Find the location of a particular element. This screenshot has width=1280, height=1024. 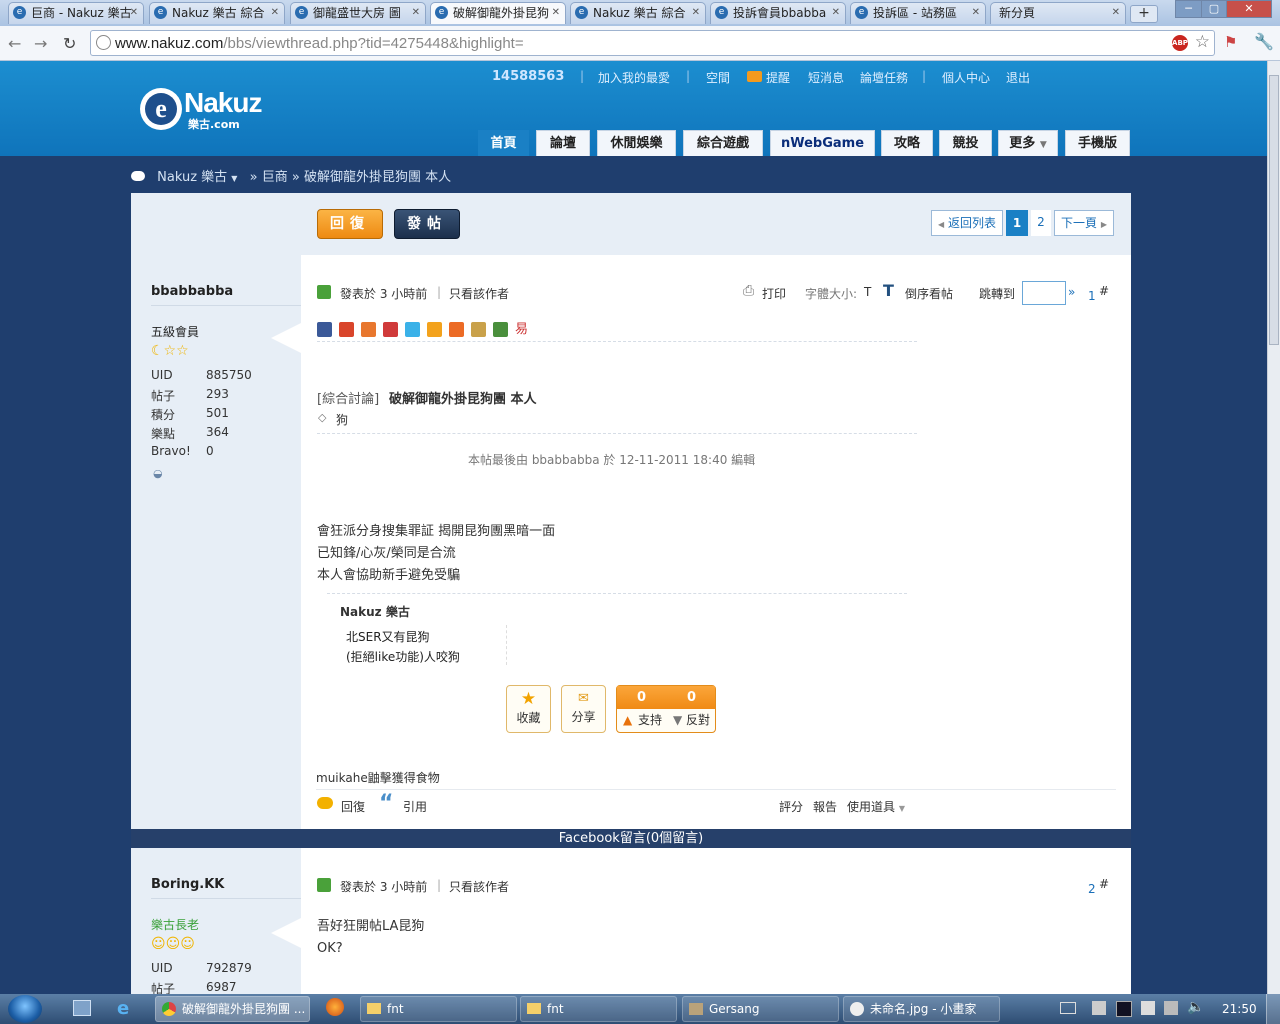

chevron-down-icon: ▼ is located at coordinates (234, 178).